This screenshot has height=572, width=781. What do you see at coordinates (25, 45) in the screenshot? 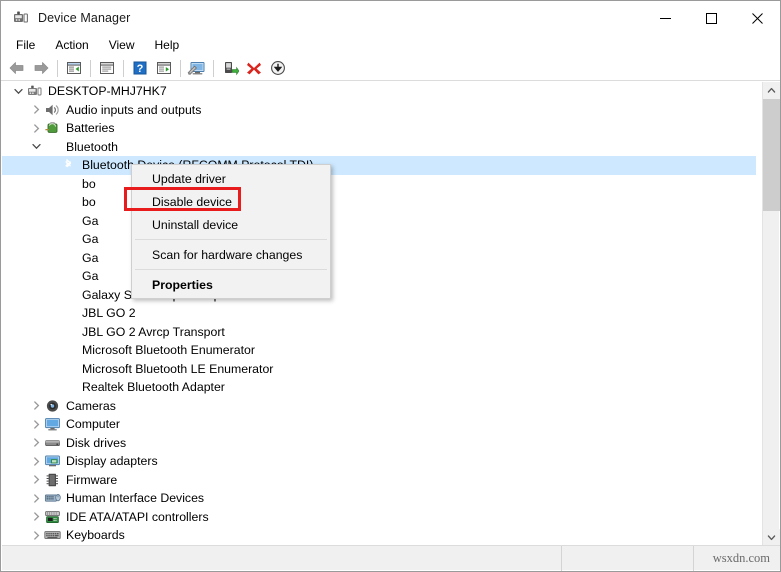
I see `menu-file: File` at bounding box center [25, 45].